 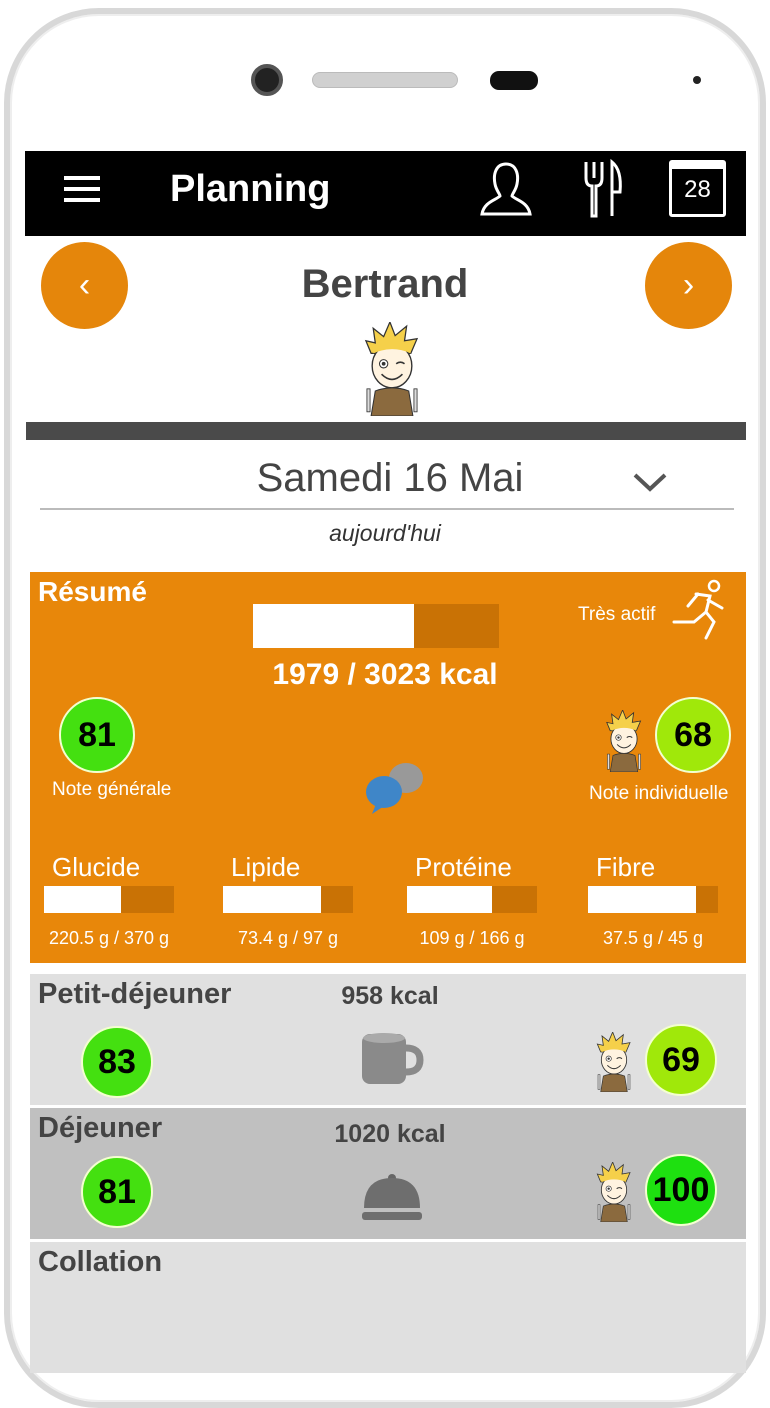 I want to click on macro-label: Glucide, so click(x=96, y=867).